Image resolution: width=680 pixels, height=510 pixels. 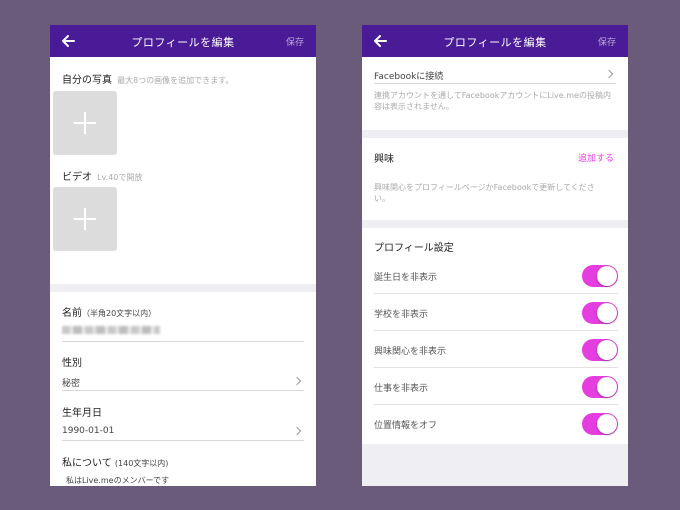 I want to click on gender-label: 性別, so click(x=72, y=363).